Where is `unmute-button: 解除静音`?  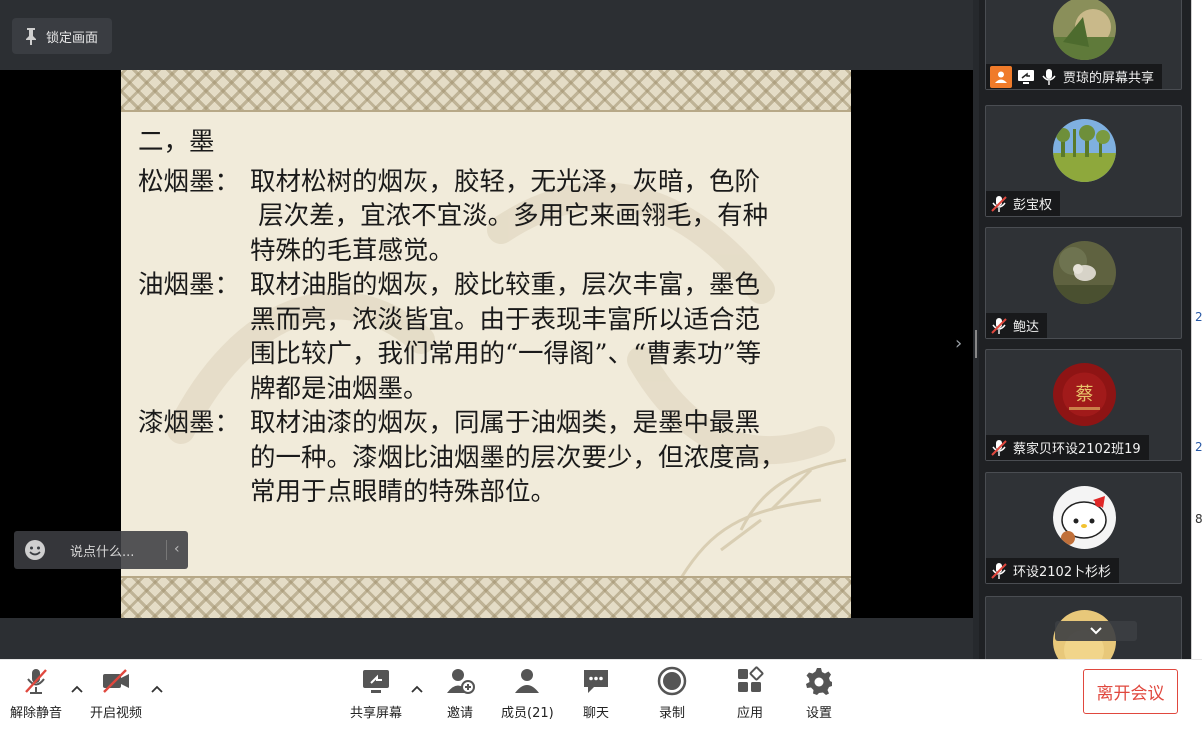 unmute-button: 解除静音 is located at coordinates (36, 693).